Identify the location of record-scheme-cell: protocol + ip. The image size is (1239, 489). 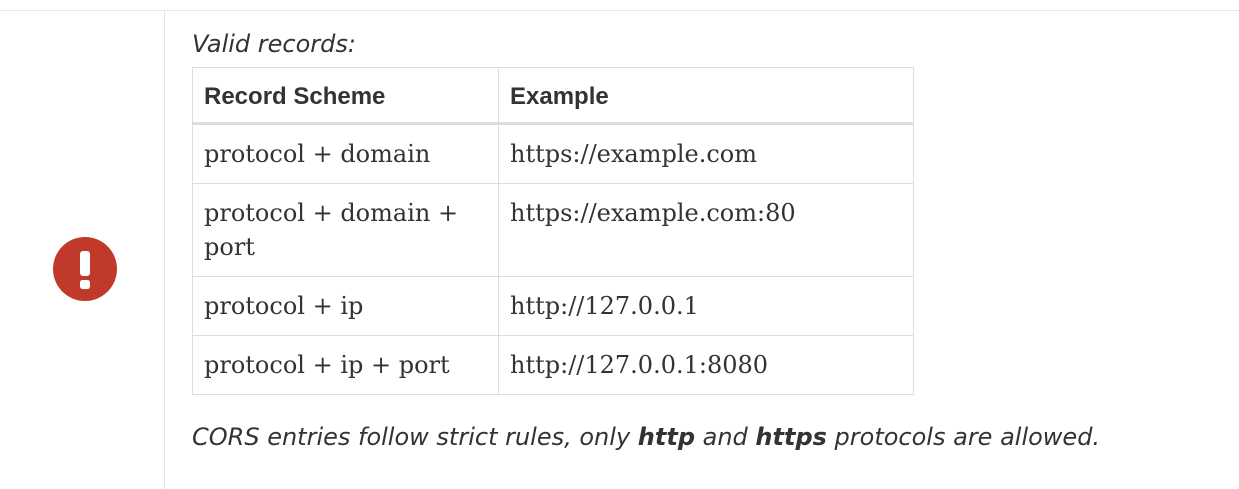
(345, 306).